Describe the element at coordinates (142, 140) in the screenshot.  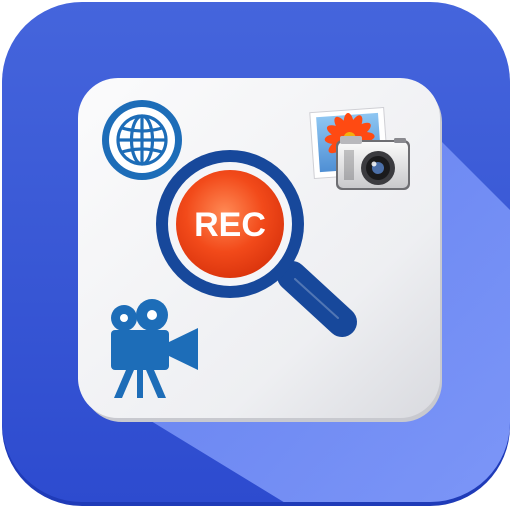
I see `globe-icon` at that location.